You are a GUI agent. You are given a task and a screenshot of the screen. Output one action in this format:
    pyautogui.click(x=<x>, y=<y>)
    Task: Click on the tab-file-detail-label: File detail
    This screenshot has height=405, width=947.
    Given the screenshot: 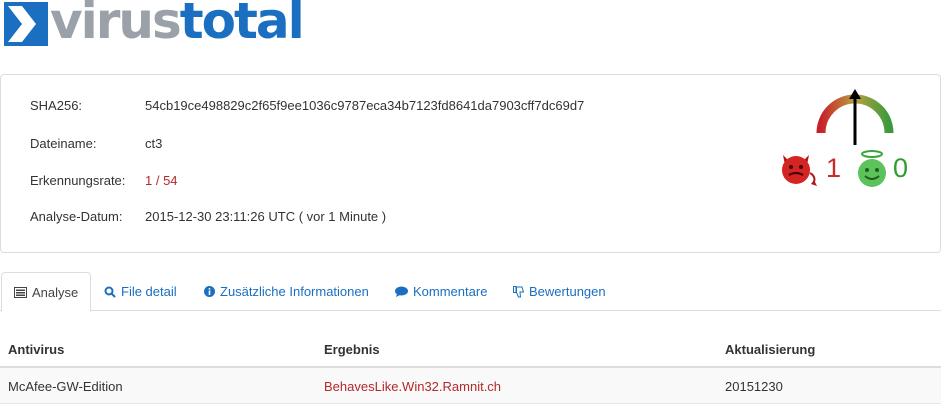 What is the action you would take?
    pyautogui.click(x=149, y=291)
    